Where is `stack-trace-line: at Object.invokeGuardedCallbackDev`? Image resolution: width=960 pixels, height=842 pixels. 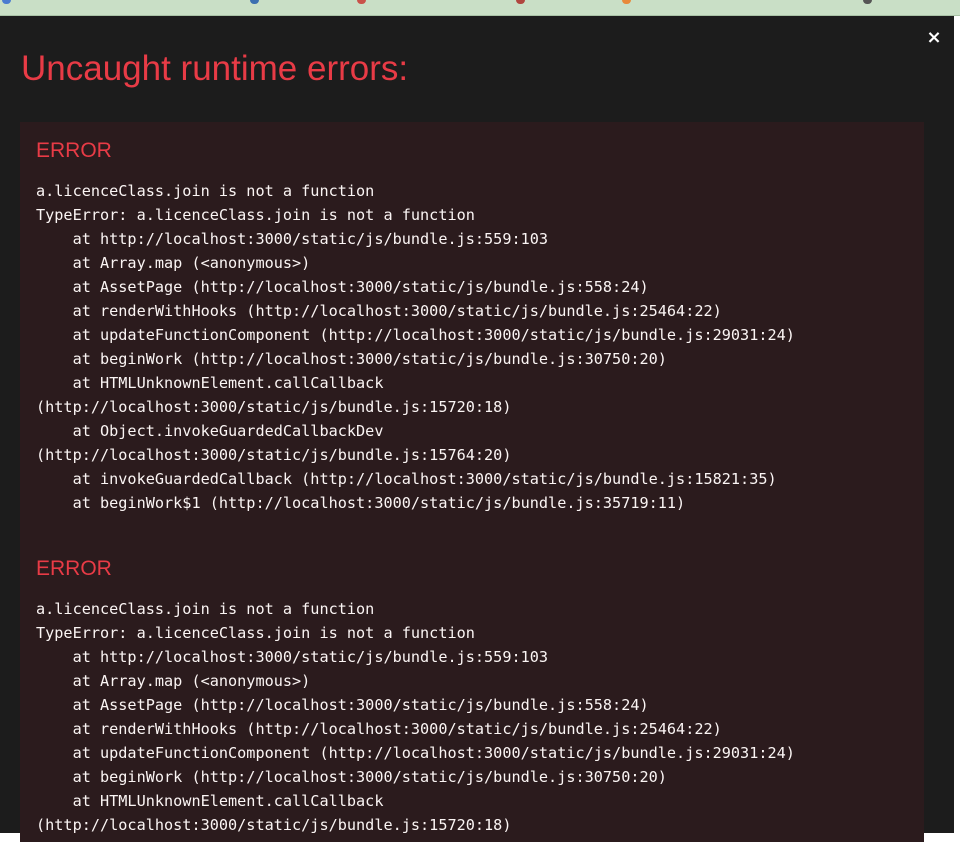 stack-trace-line: at Object.invokeGuardedCallbackDev is located at coordinates (210, 431).